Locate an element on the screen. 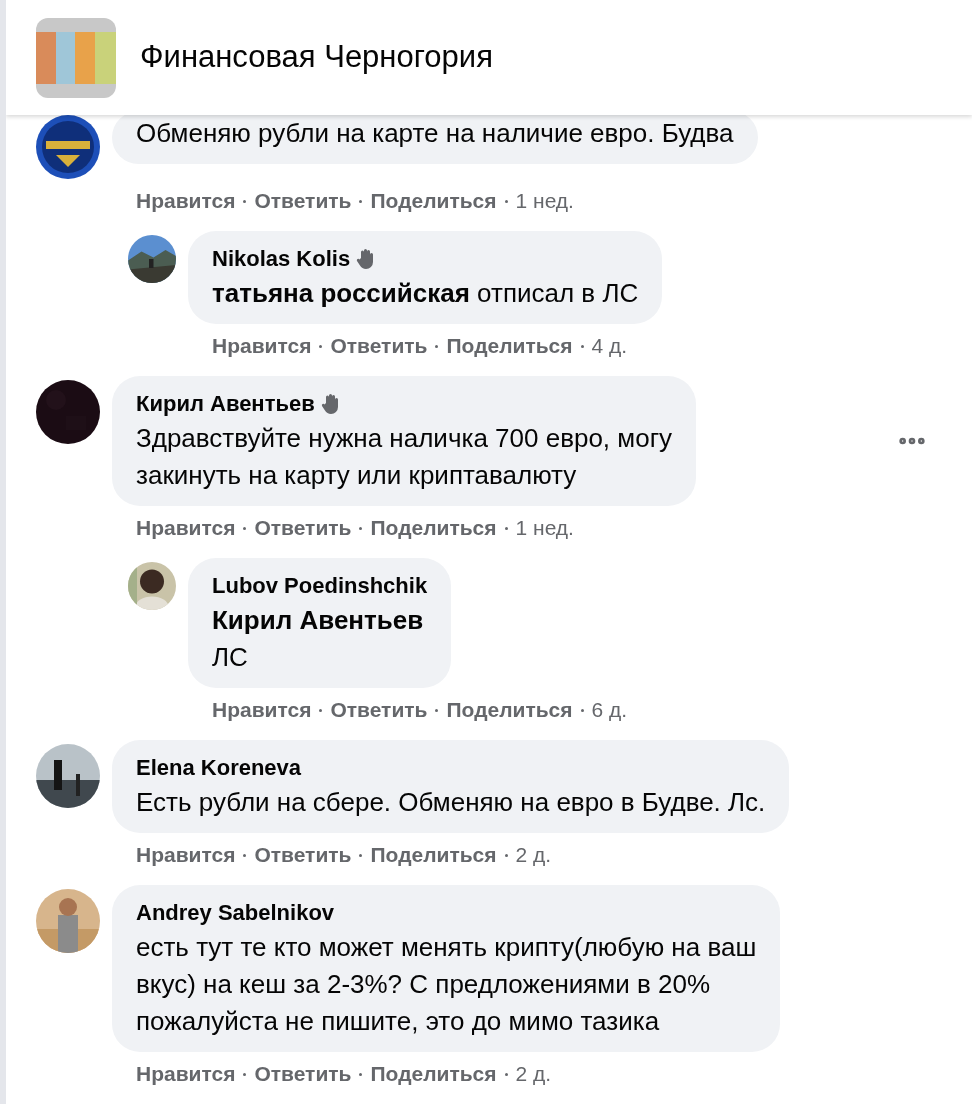 The width and height of the screenshot is (972, 1104). author-name: Elena Koreneva is located at coordinates (219, 768).